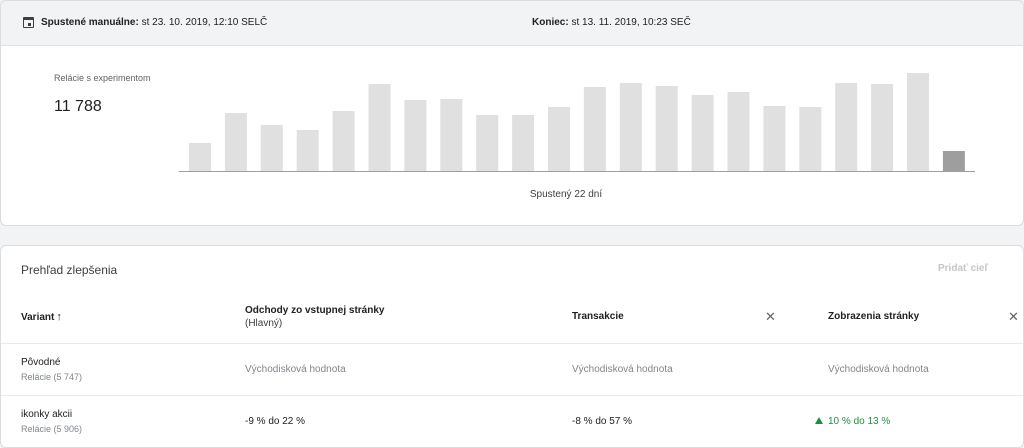 This screenshot has width=1024, height=448. What do you see at coordinates (1013, 316) in the screenshot?
I see `remove-pageviews-close-icon: ✕` at bounding box center [1013, 316].